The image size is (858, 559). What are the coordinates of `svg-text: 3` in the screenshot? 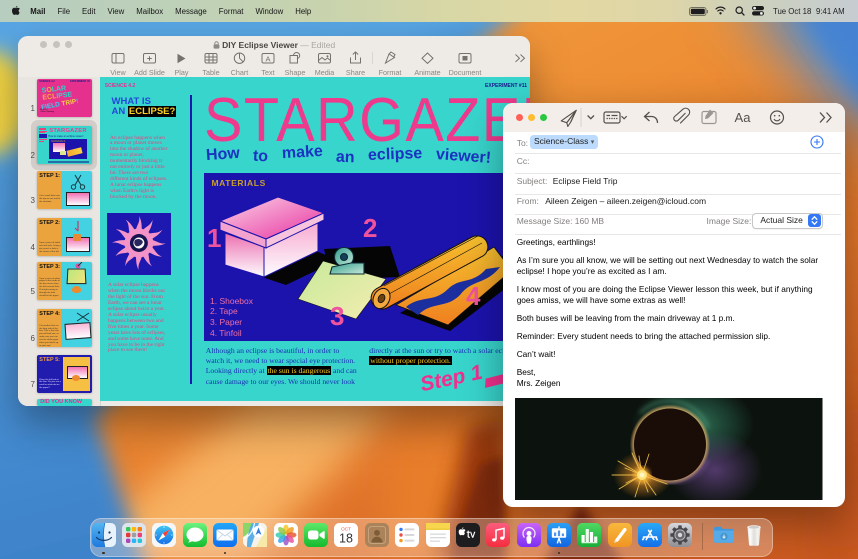 It's located at (337, 316).